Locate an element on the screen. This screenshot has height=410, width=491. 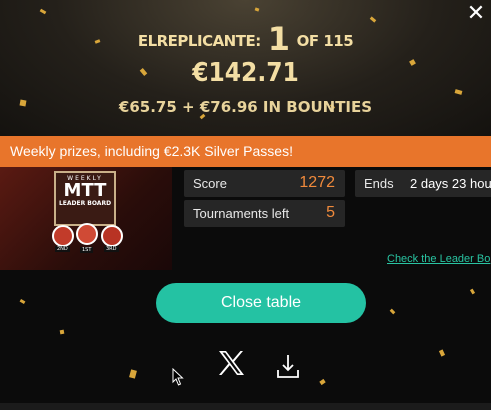
score-value: 1272 is located at coordinates (317, 182).